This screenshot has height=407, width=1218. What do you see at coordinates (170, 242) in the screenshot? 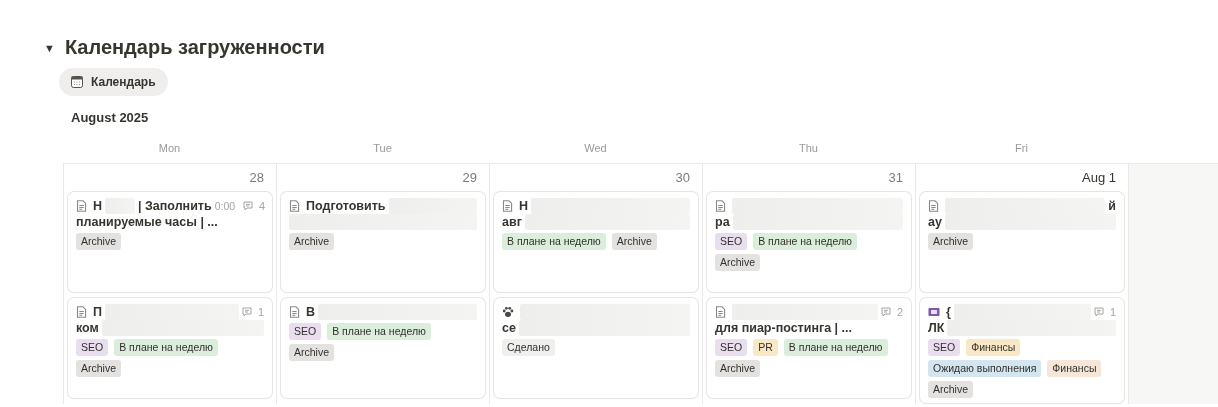
I see `event-card: Н | Заполнить 0:00 4 планируемые часы | ... Archive` at bounding box center [170, 242].